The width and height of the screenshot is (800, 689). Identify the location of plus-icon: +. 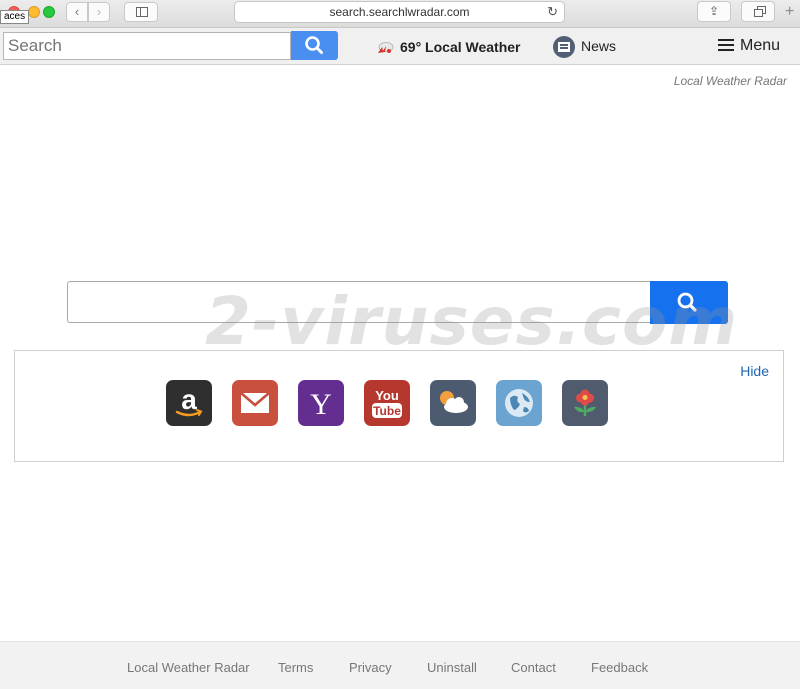
(790, 11).